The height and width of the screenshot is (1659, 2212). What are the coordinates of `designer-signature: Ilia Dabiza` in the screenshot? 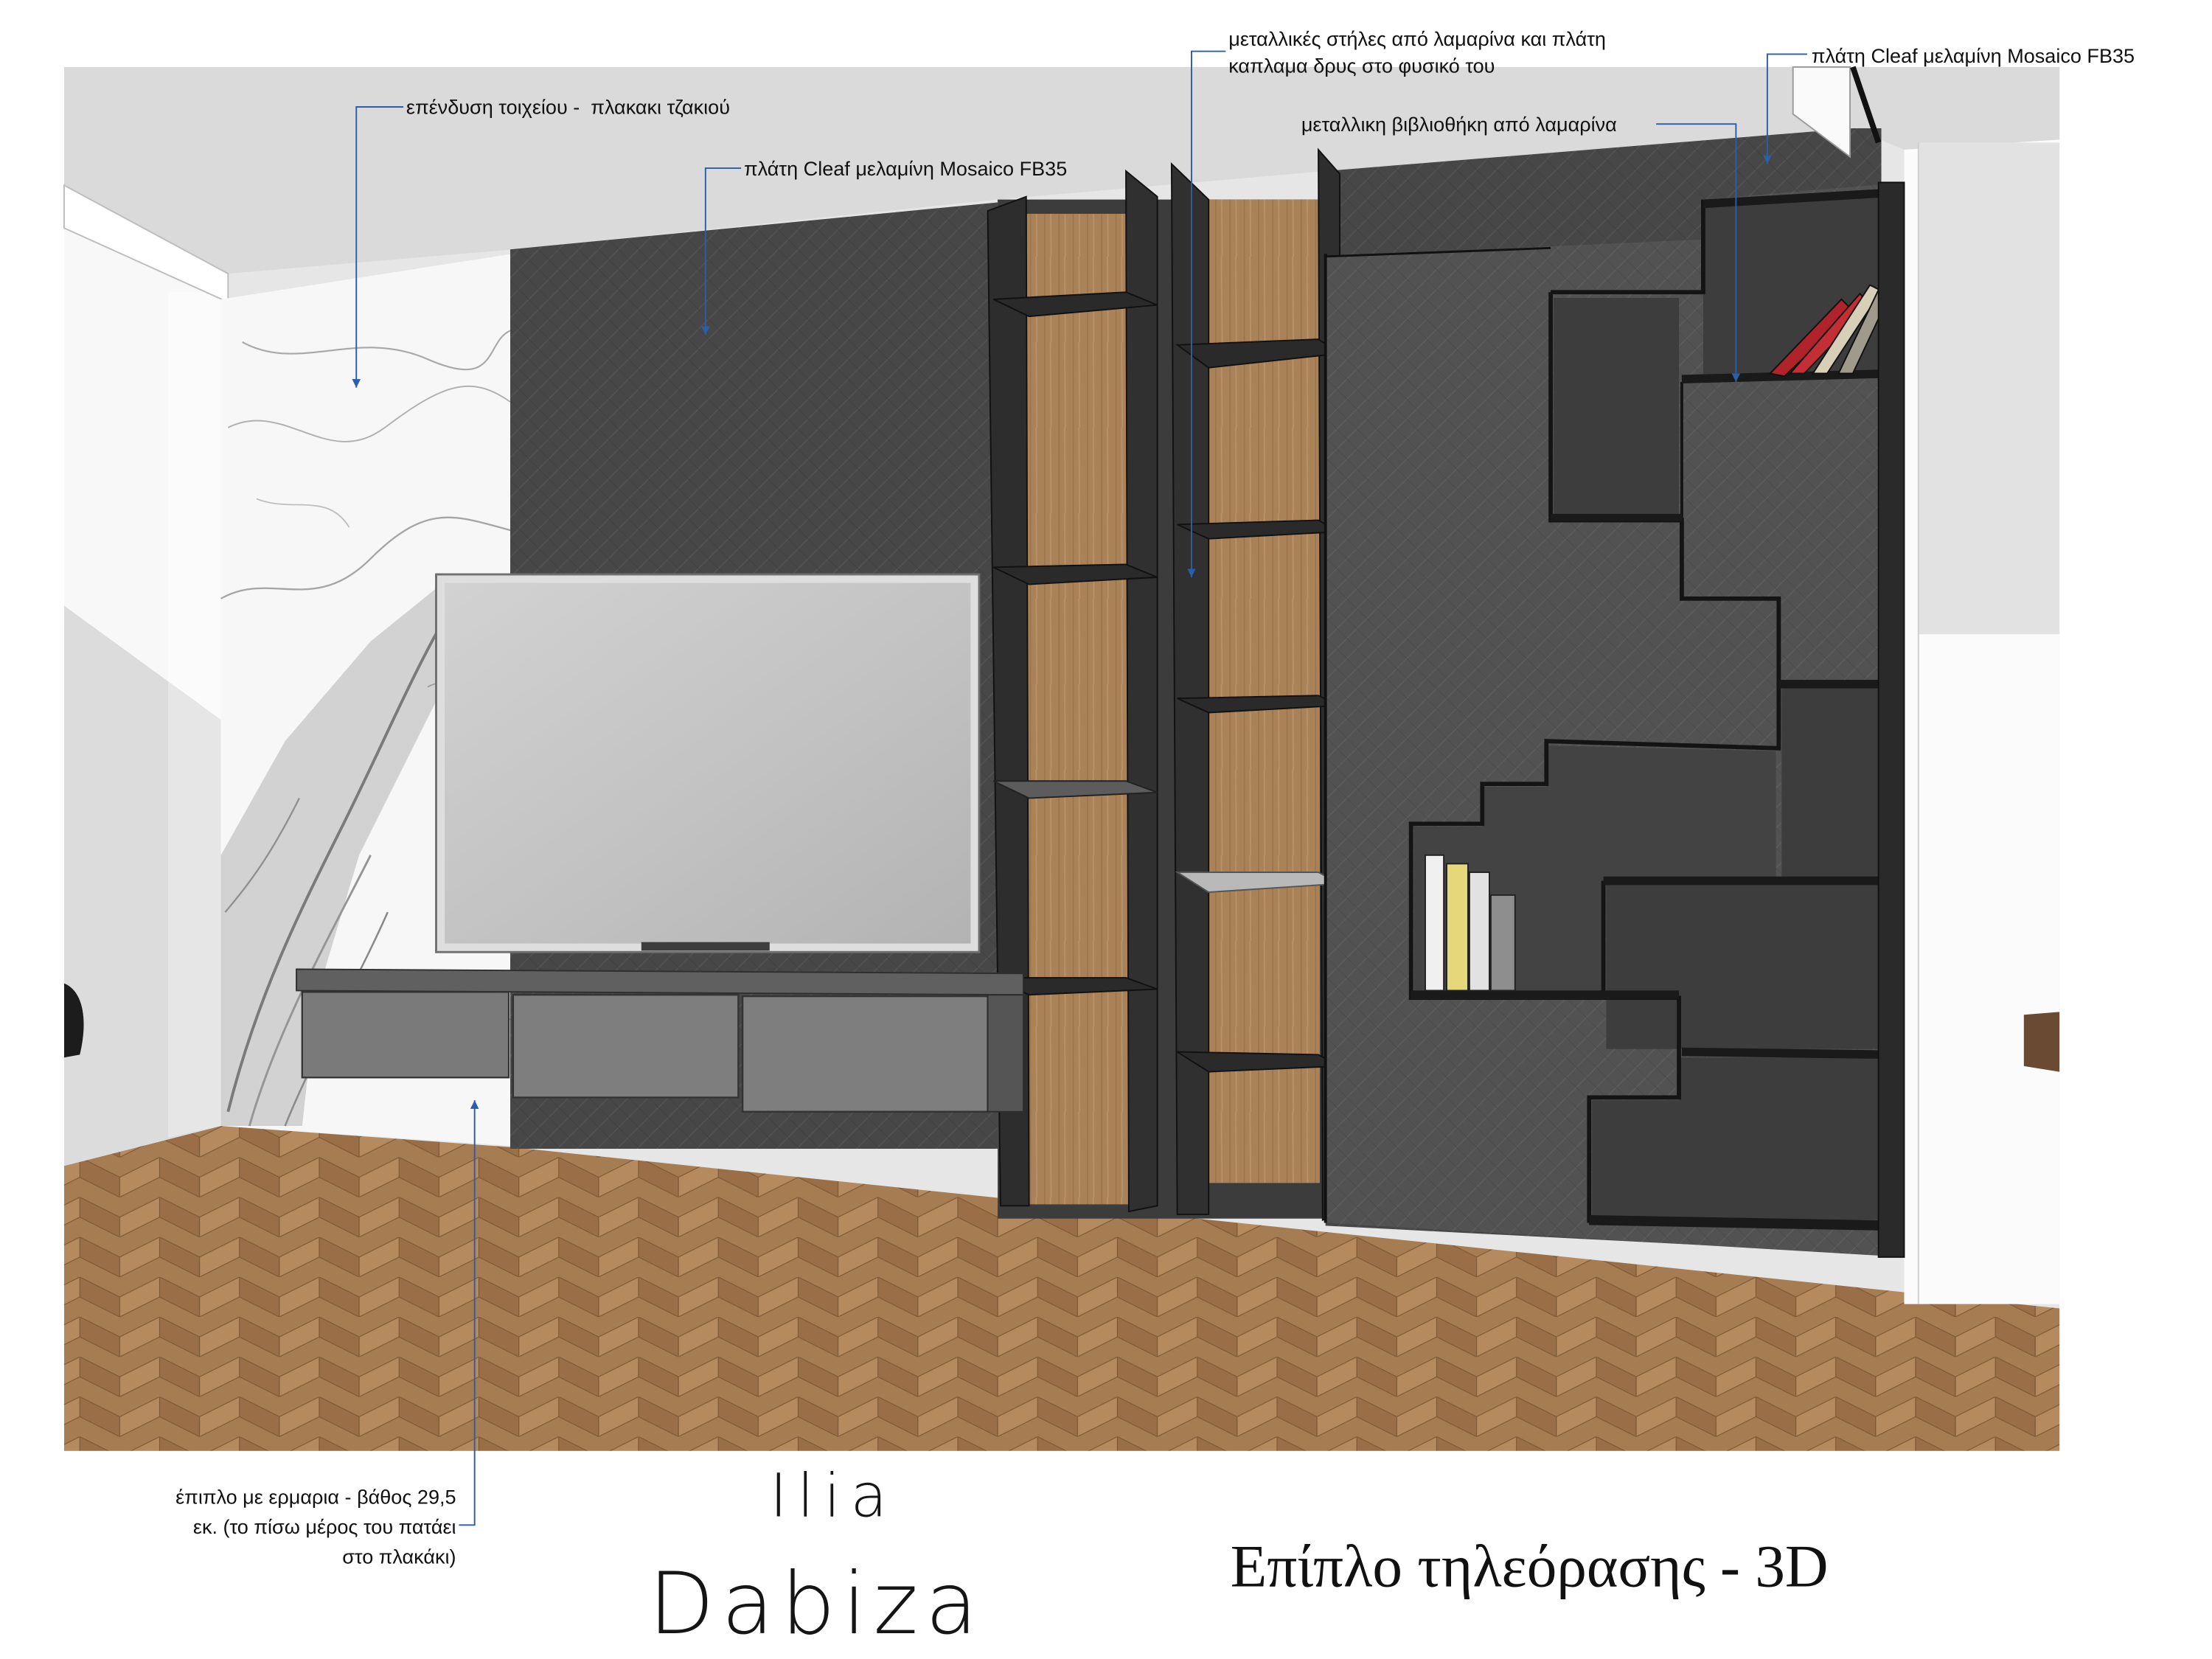 It's located at (817, 1558).